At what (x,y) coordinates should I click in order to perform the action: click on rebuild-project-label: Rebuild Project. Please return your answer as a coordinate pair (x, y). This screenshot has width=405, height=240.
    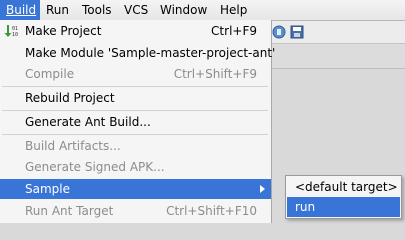
    Looking at the image, I should click on (70, 98).